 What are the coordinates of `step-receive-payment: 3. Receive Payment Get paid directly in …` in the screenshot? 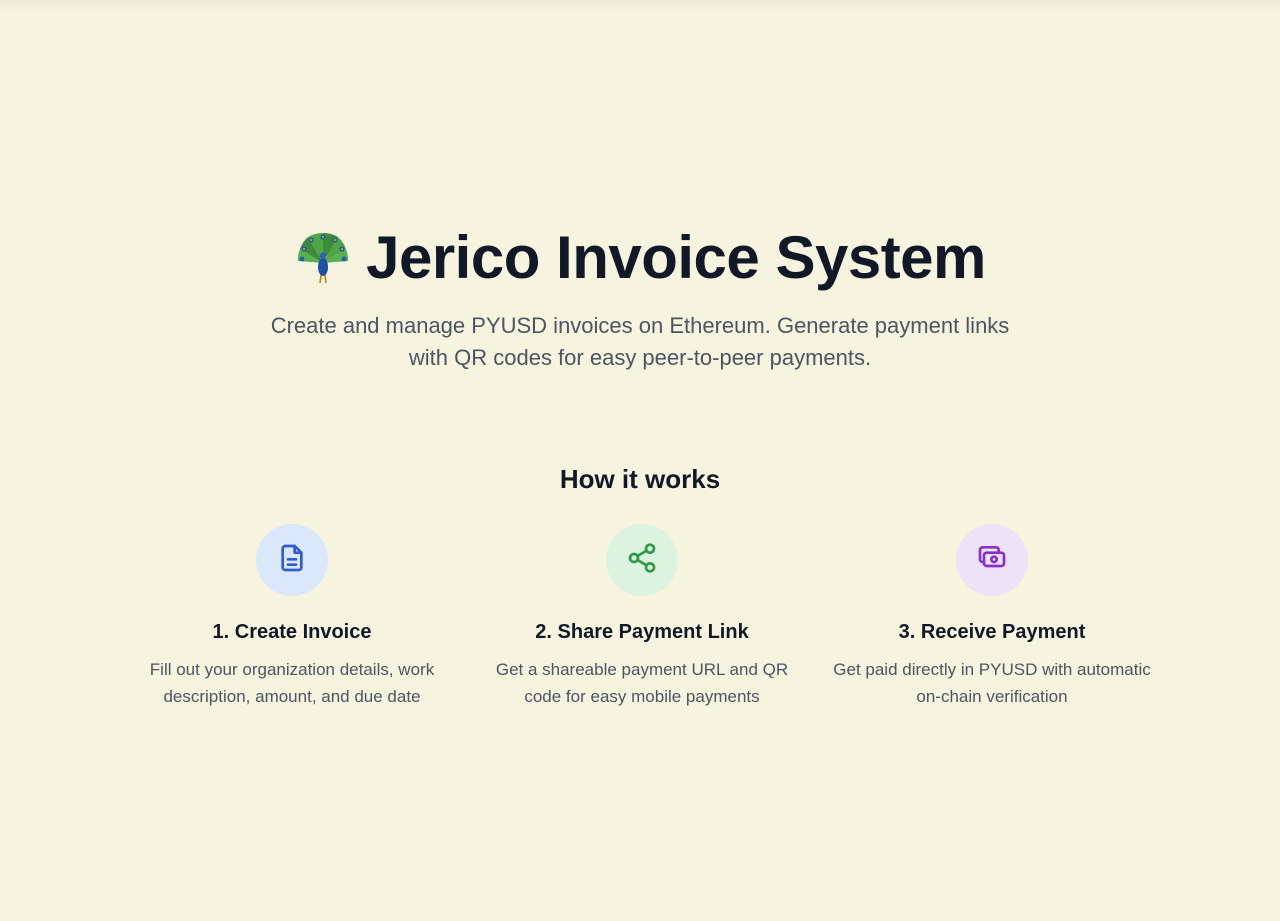 It's located at (992, 617).